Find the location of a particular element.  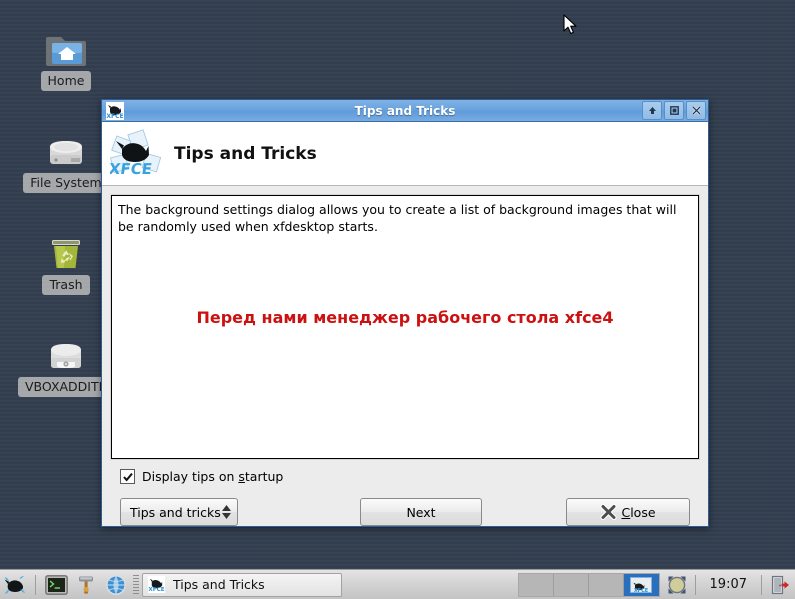

close-button-label: Close is located at coordinates (638, 512).